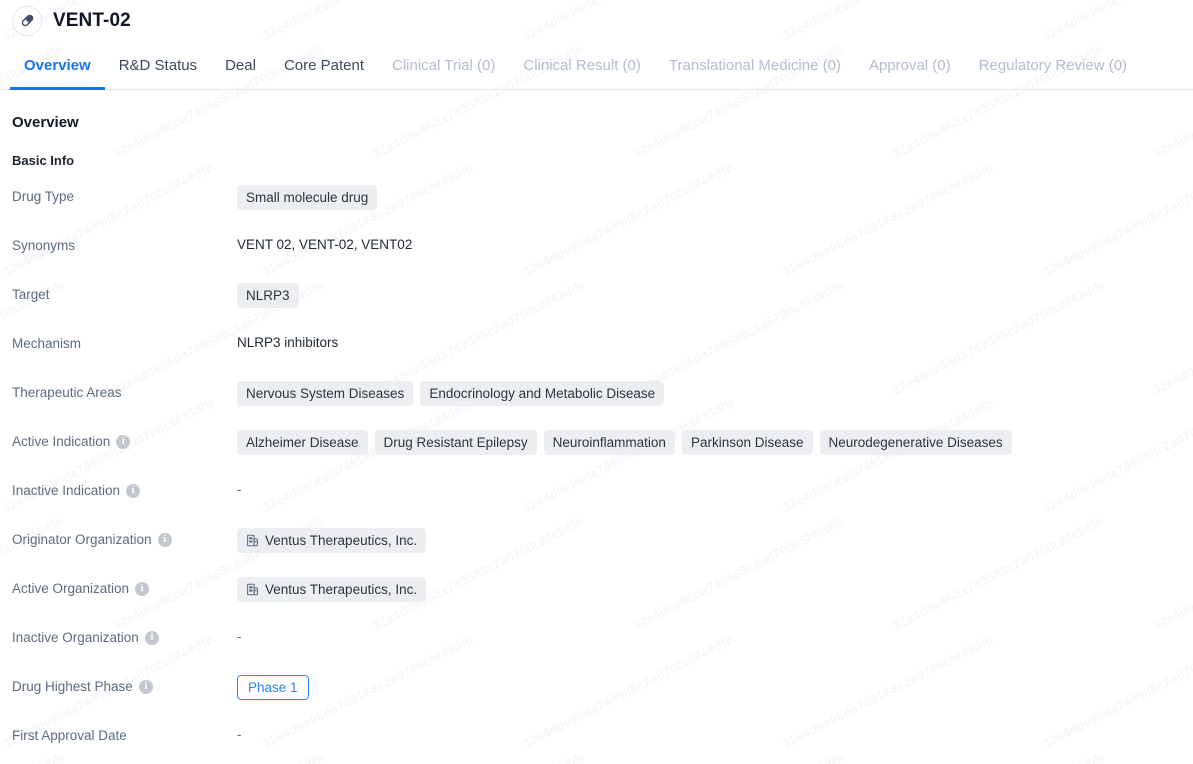 The width and height of the screenshot is (1193, 764). What do you see at coordinates (754, 65) in the screenshot?
I see `tab-translational-medicine-0: Translational Medicine (0)` at bounding box center [754, 65].